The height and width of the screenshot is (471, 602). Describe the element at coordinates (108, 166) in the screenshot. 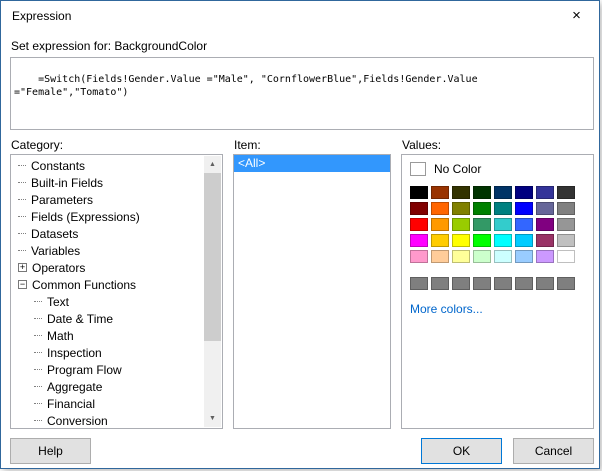

I see `tree-item: Constants` at that location.